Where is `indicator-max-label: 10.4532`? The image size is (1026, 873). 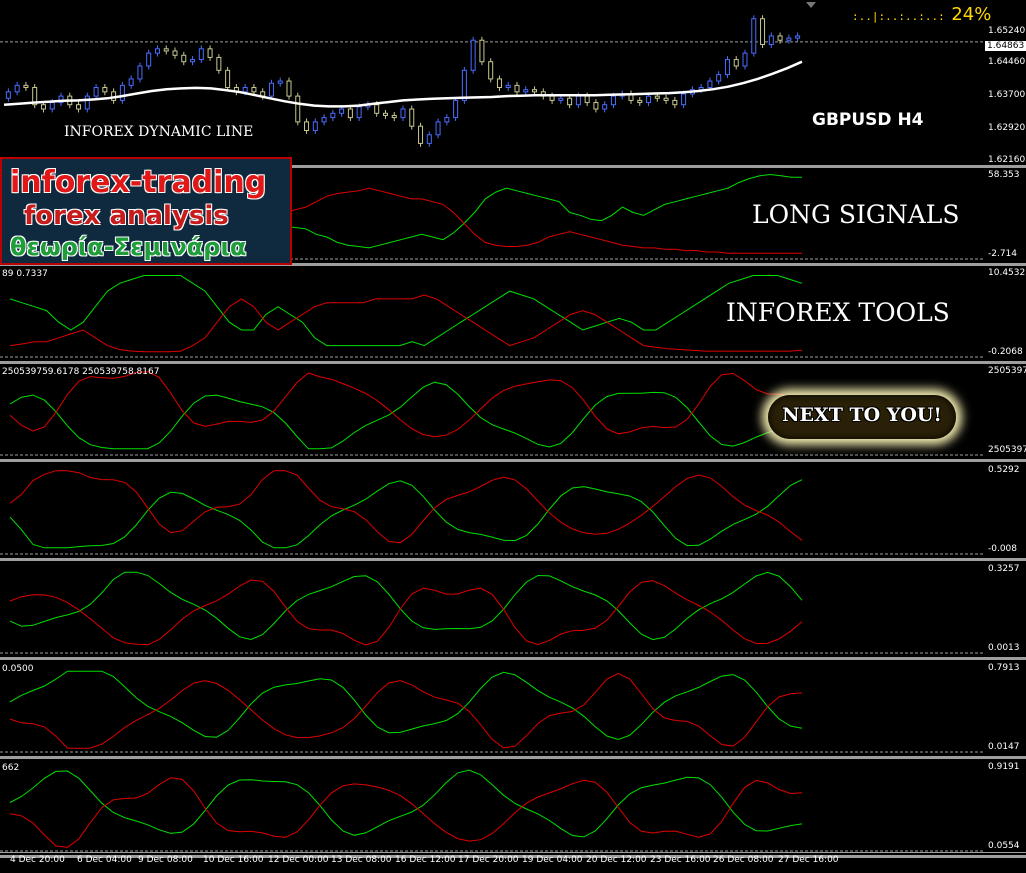
indicator-max-label: 10.4532 is located at coordinates (1007, 273).